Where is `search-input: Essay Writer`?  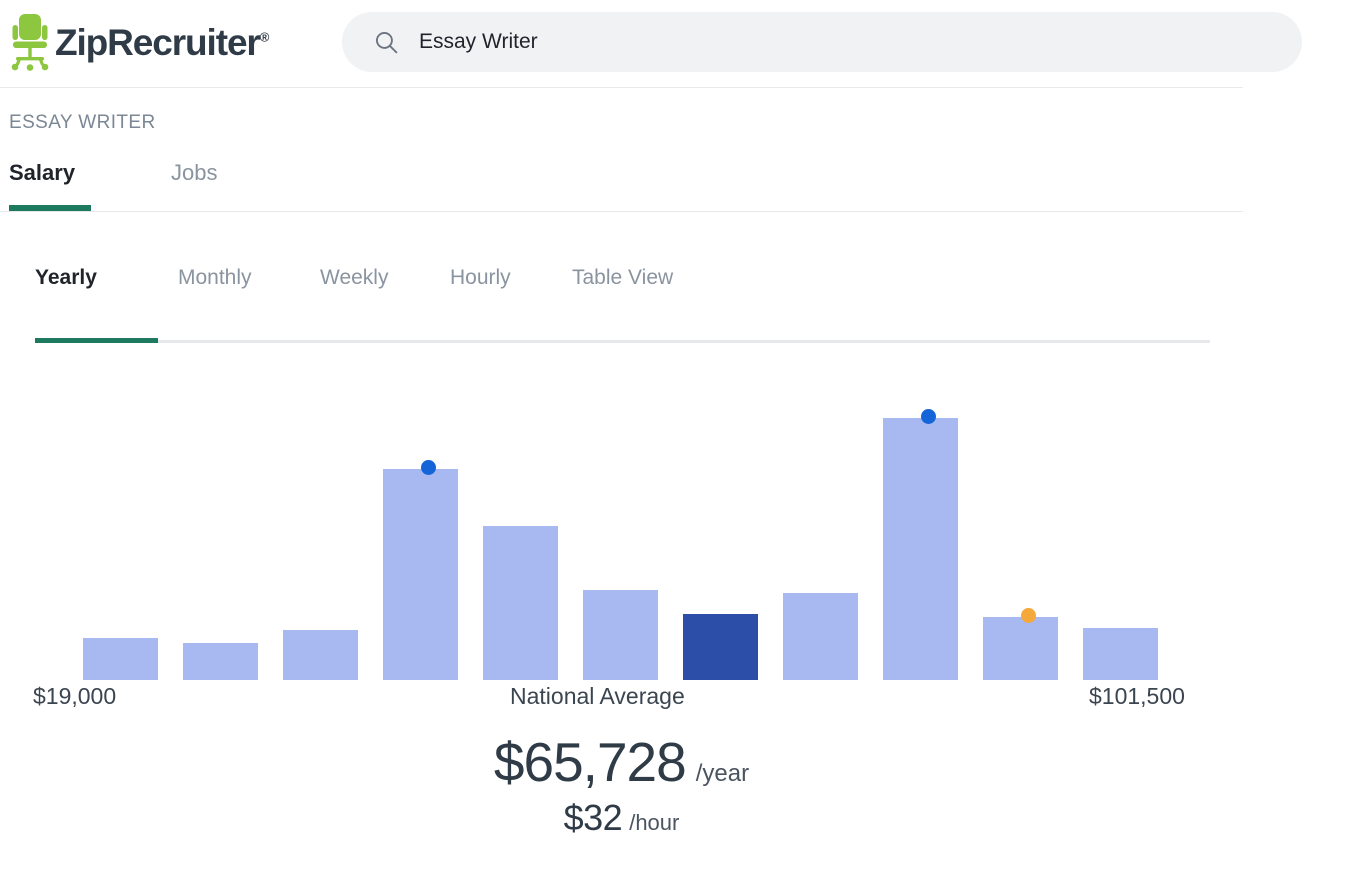
search-input: Essay Writer is located at coordinates (478, 42).